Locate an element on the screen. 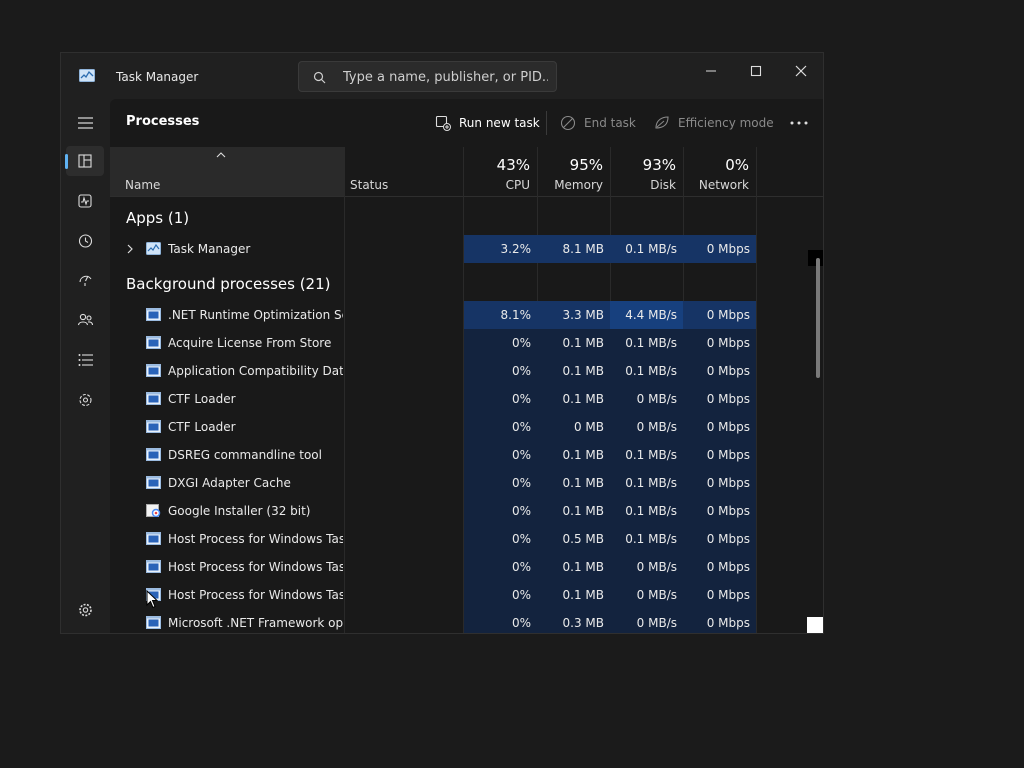 Image resolution: width=1024 pixels, height=768 pixels. end-task-button: End task is located at coordinates (598, 123).